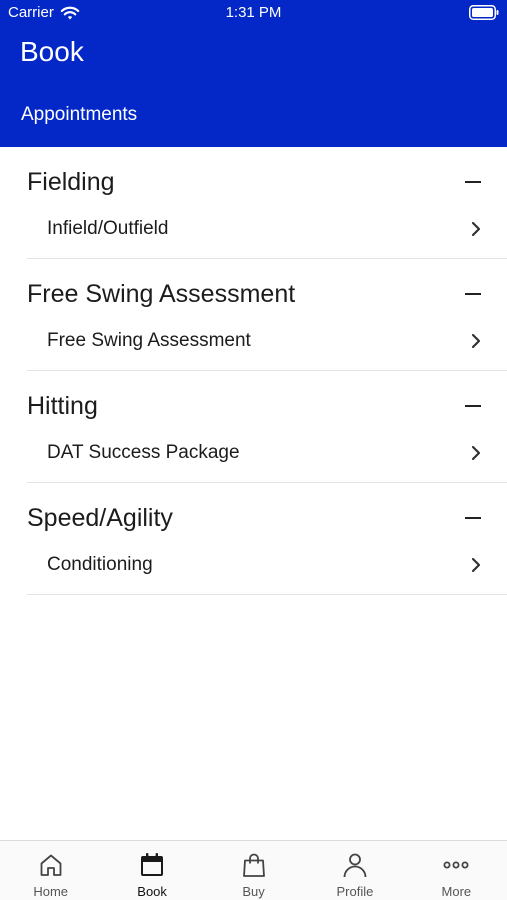 The image size is (507, 900). What do you see at coordinates (254, 182) in the screenshot?
I see `group-header: Fielding` at bounding box center [254, 182].